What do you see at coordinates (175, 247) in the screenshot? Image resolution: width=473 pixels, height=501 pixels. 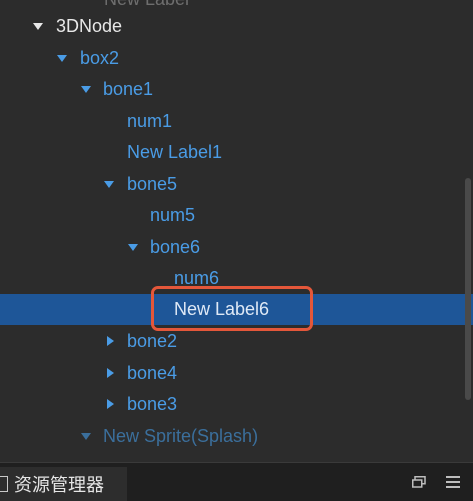 I see `tree-row-label: bone6` at bounding box center [175, 247].